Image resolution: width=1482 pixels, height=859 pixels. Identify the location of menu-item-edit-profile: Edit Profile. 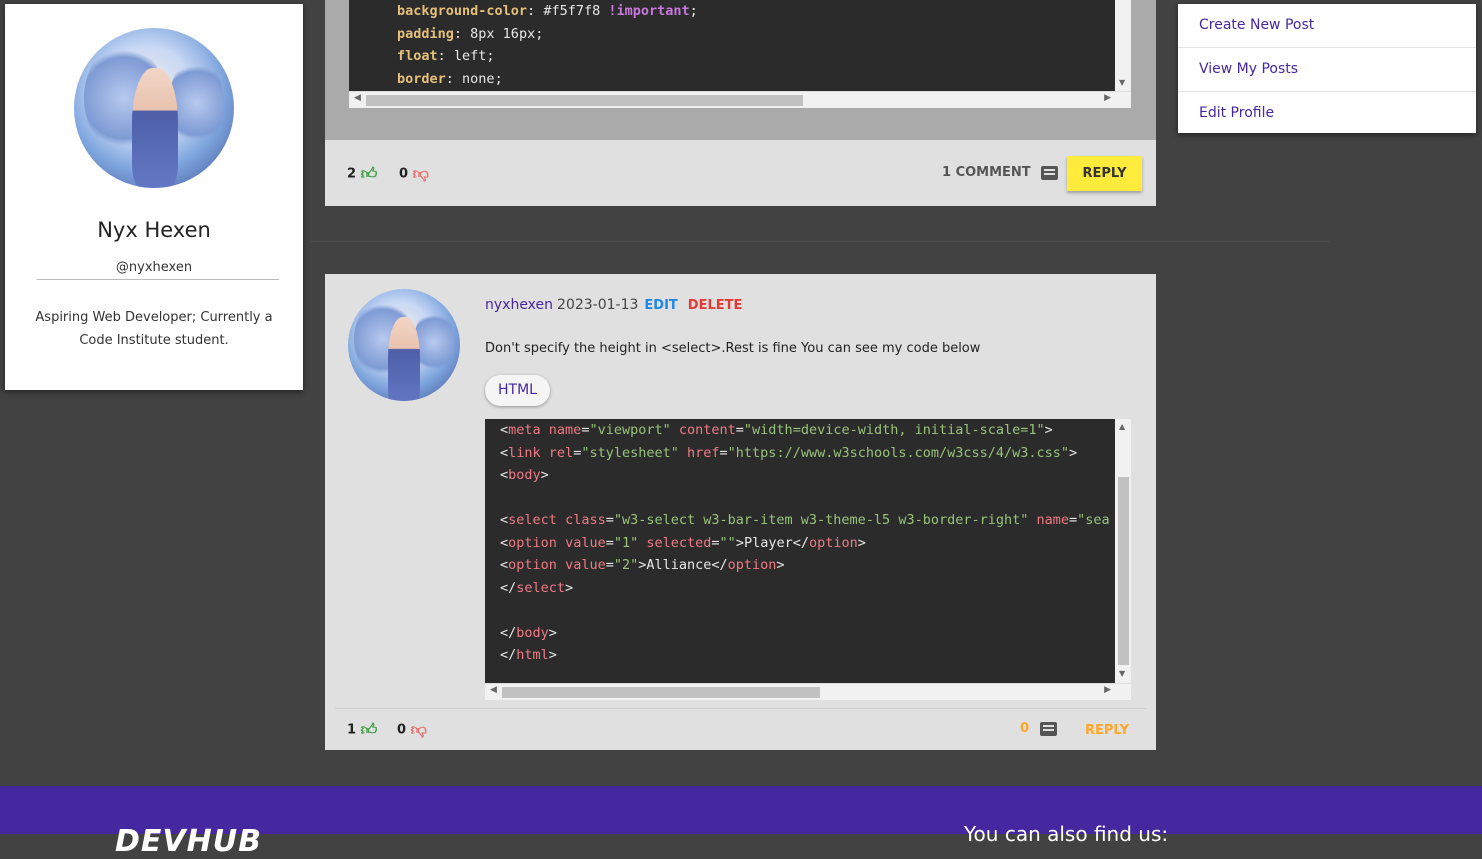
(1327, 113).